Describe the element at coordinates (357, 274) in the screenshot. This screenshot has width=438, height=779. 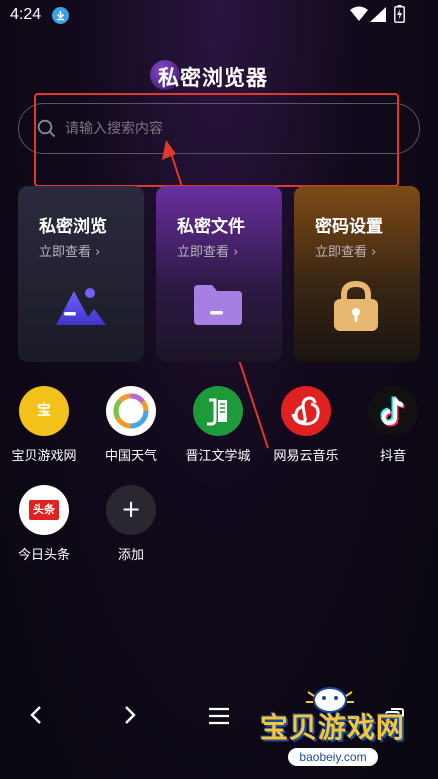
I see `card-password-settings: 密码设置 立即查看 ›` at that location.